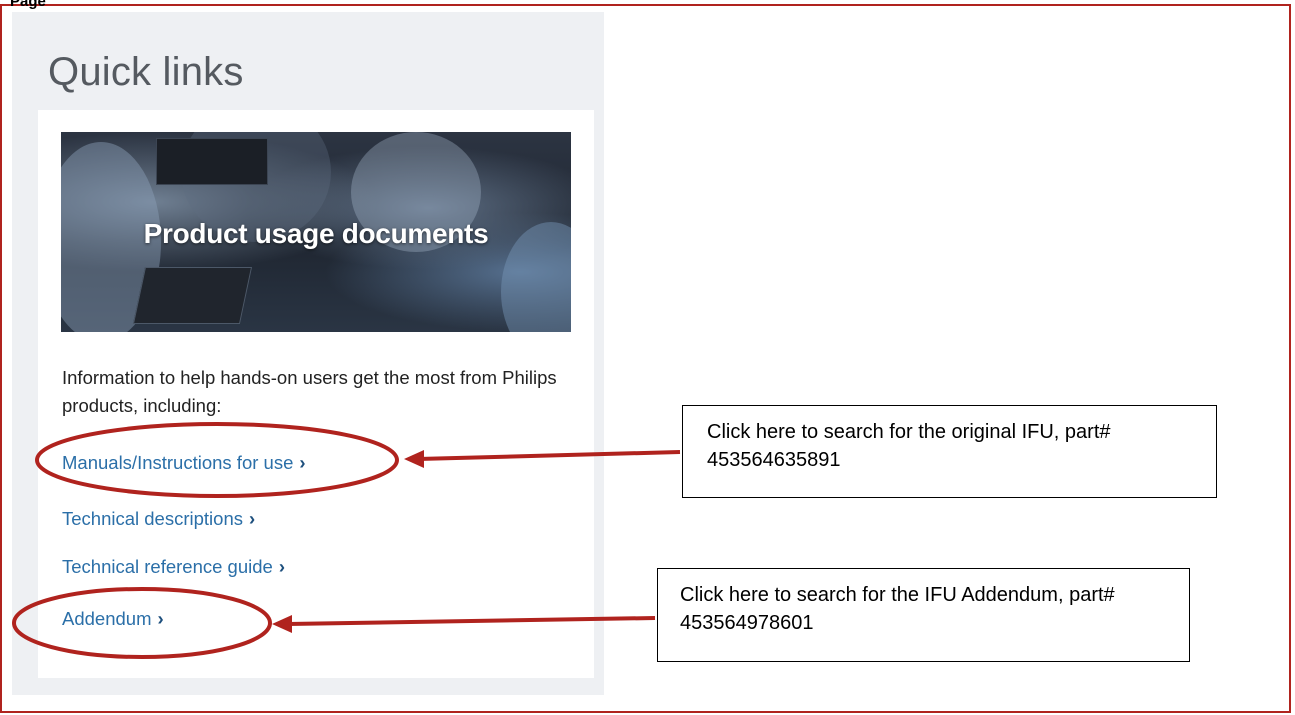  I want to click on hero-title: Product usage documents, so click(316, 233).